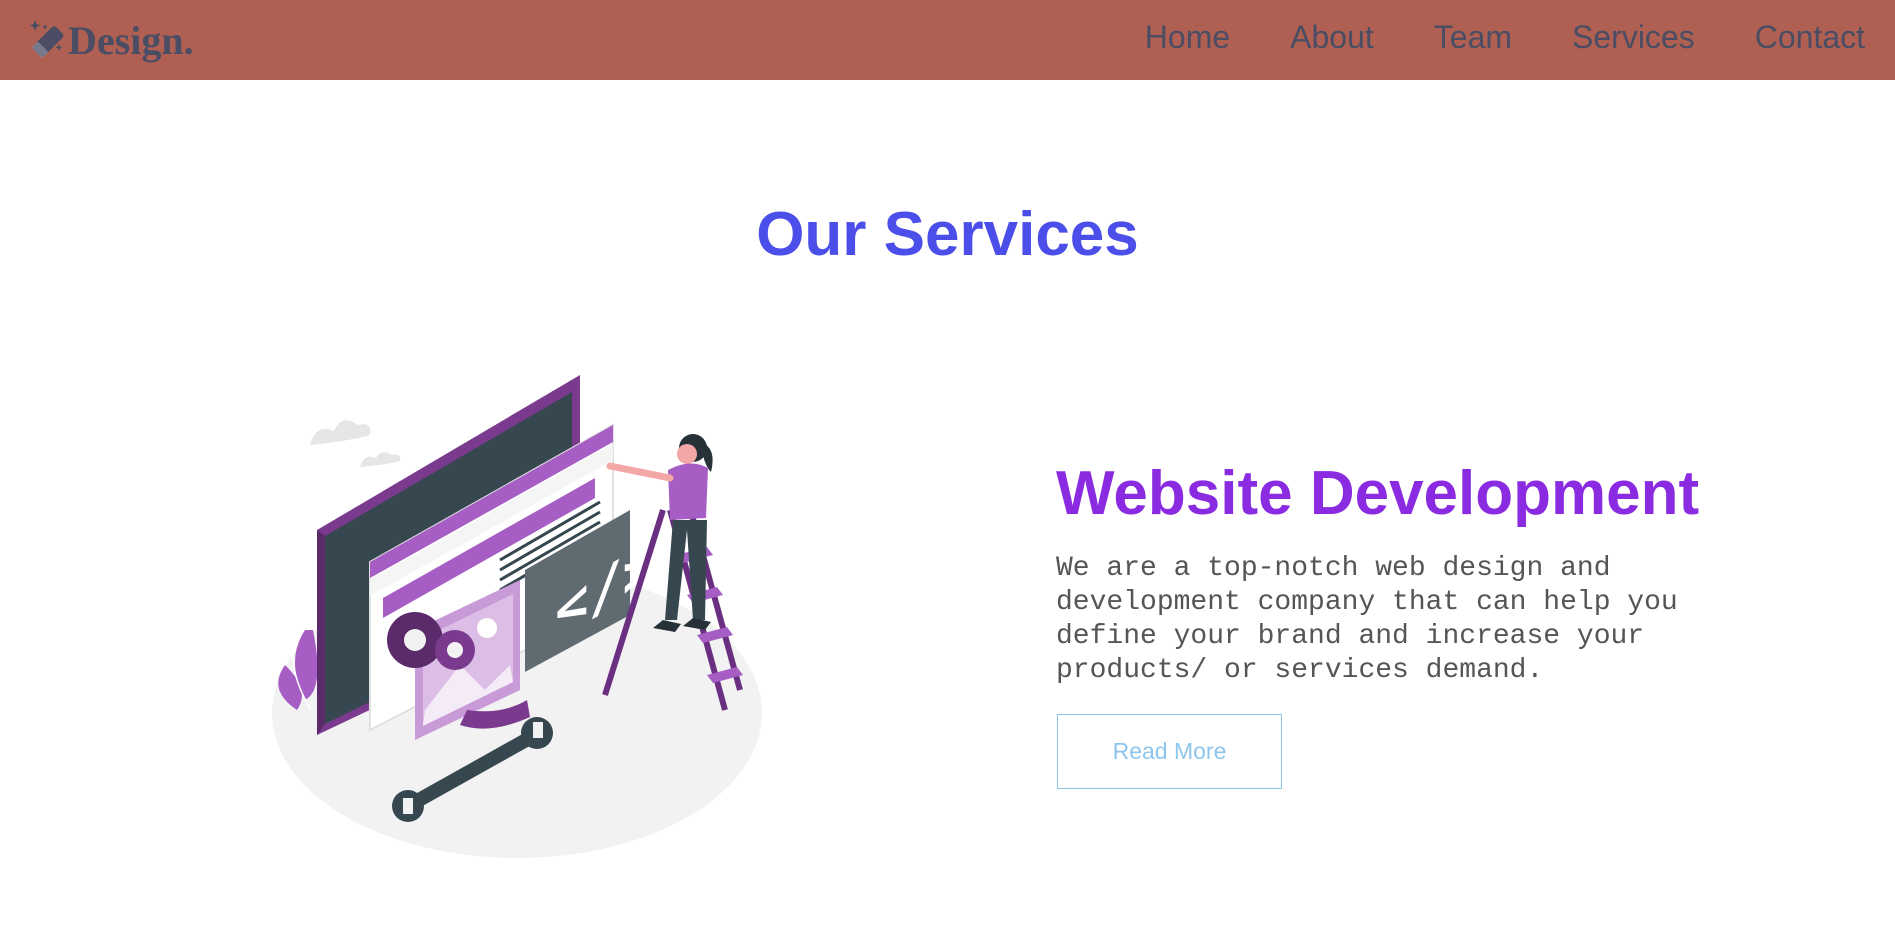 This screenshot has height=935, width=1895. I want to click on section-title: Our Services, so click(947, 234).